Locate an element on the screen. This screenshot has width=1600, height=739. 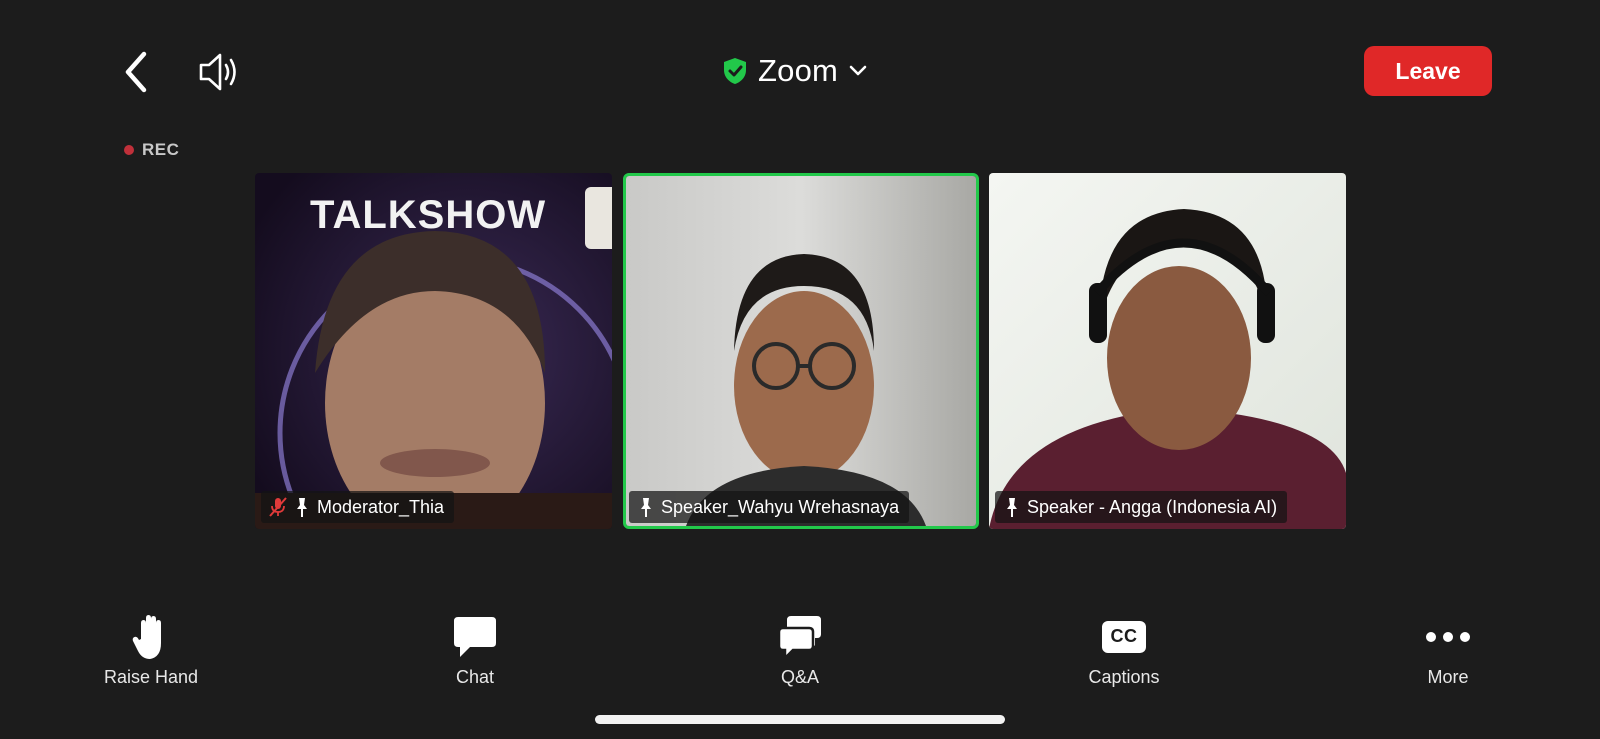
chat-bubble-icon is located at coordinates (475, 636).